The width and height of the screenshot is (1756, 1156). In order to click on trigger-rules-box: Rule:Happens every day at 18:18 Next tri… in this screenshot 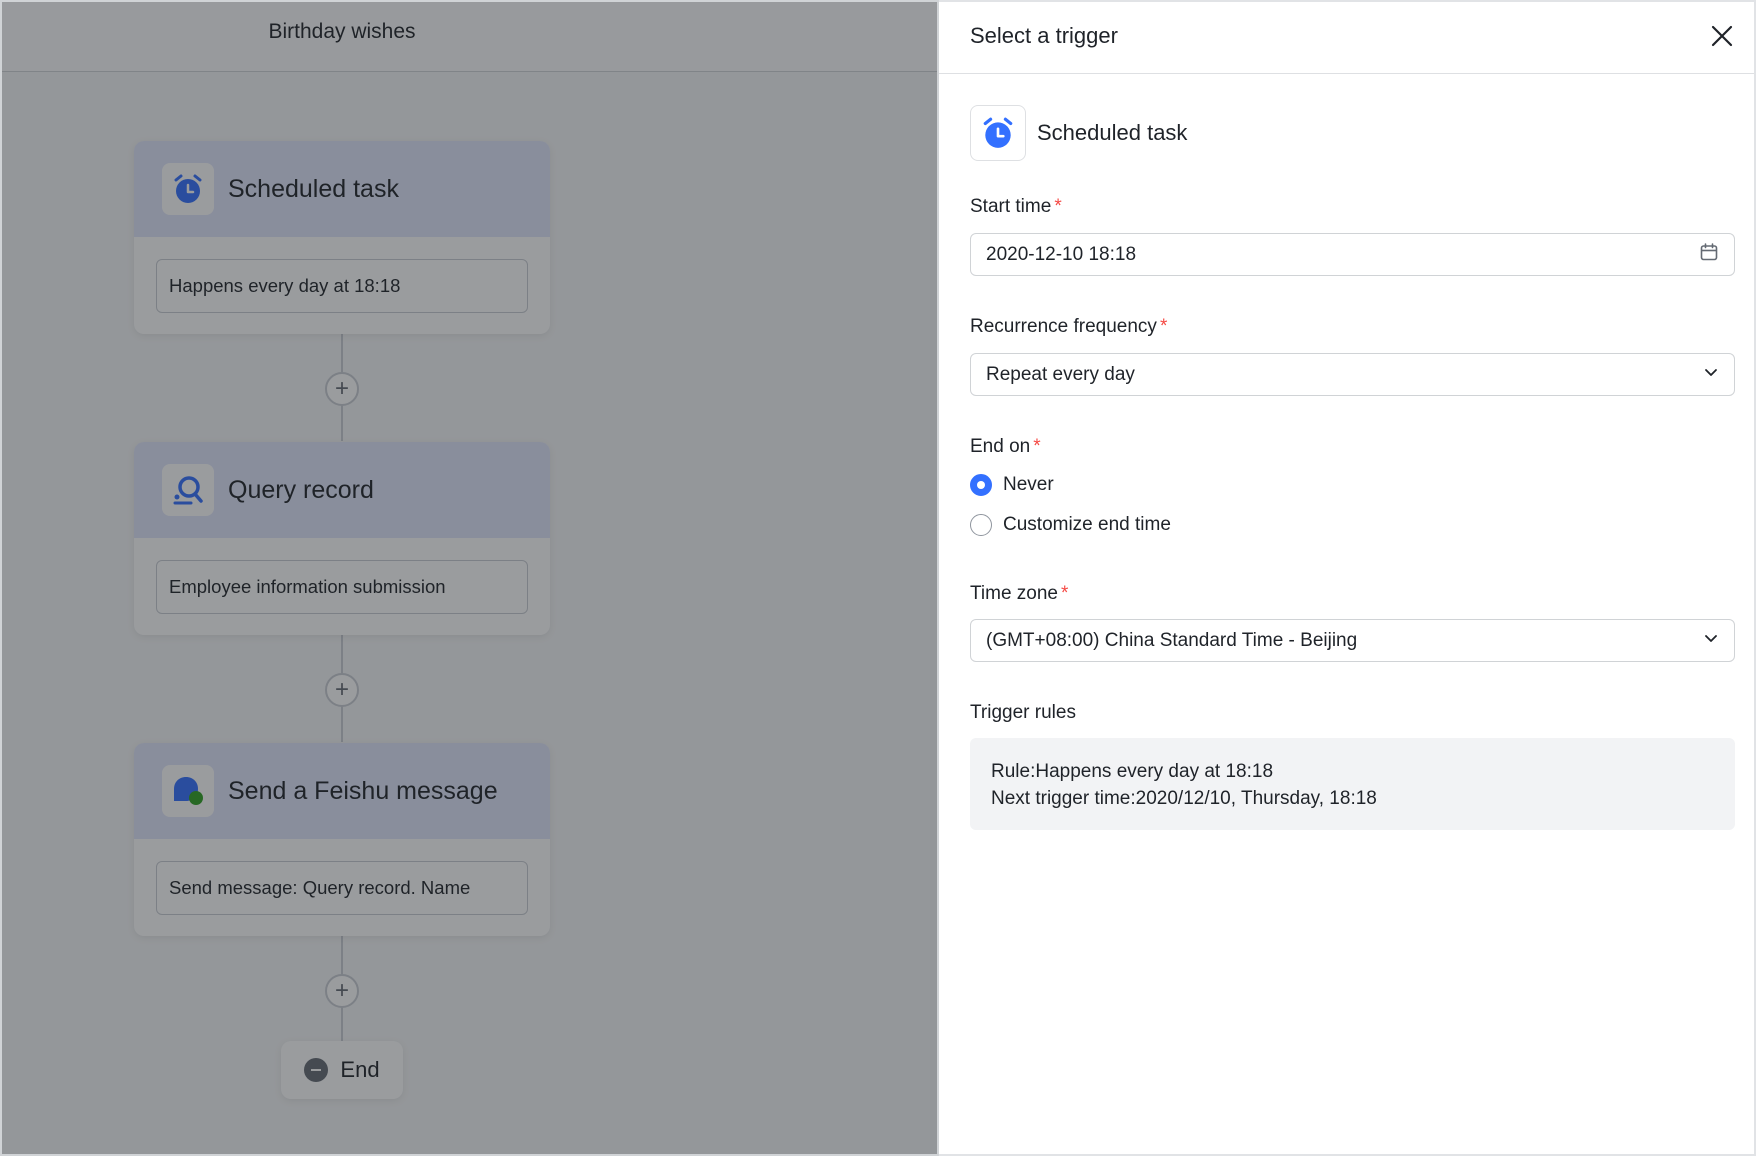, I will do `click(1352, 784)`.